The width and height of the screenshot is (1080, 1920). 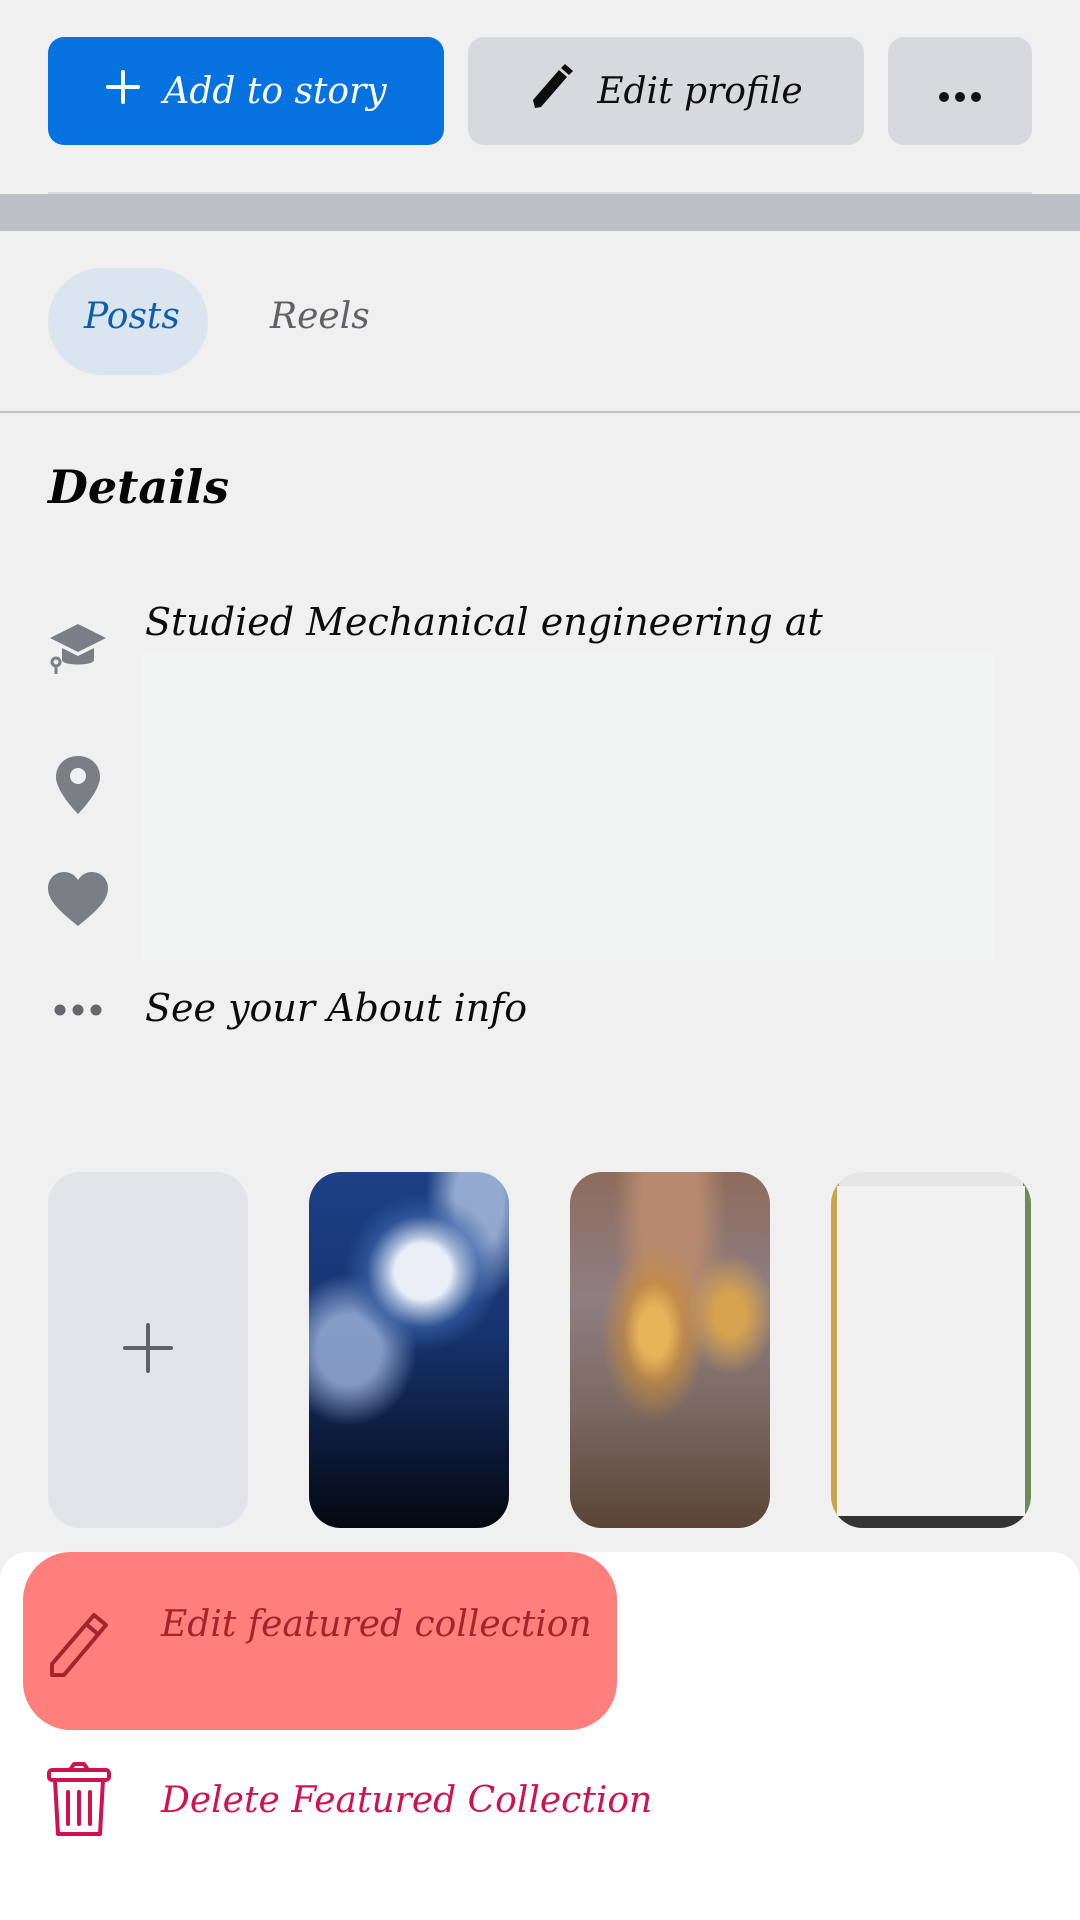 I want to click on tabs-divider, so click(x=540, y=412).